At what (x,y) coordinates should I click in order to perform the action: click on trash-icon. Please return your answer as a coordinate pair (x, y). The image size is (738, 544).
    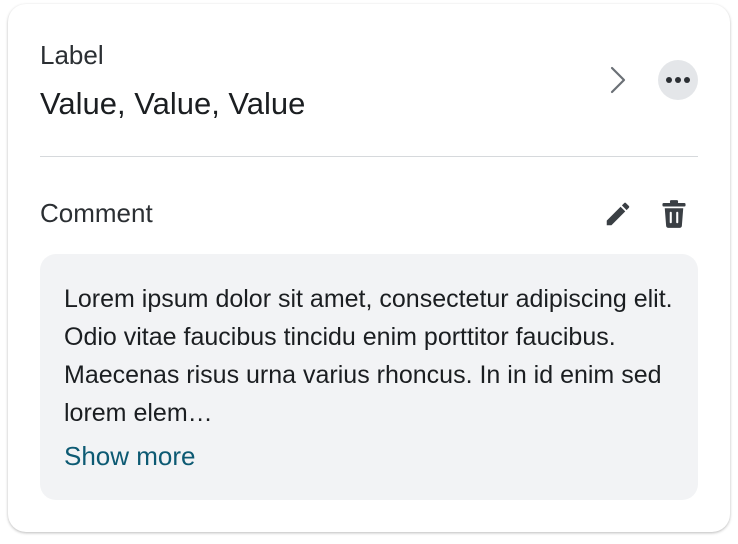
    Looking at the image, I should click on (674, 214).